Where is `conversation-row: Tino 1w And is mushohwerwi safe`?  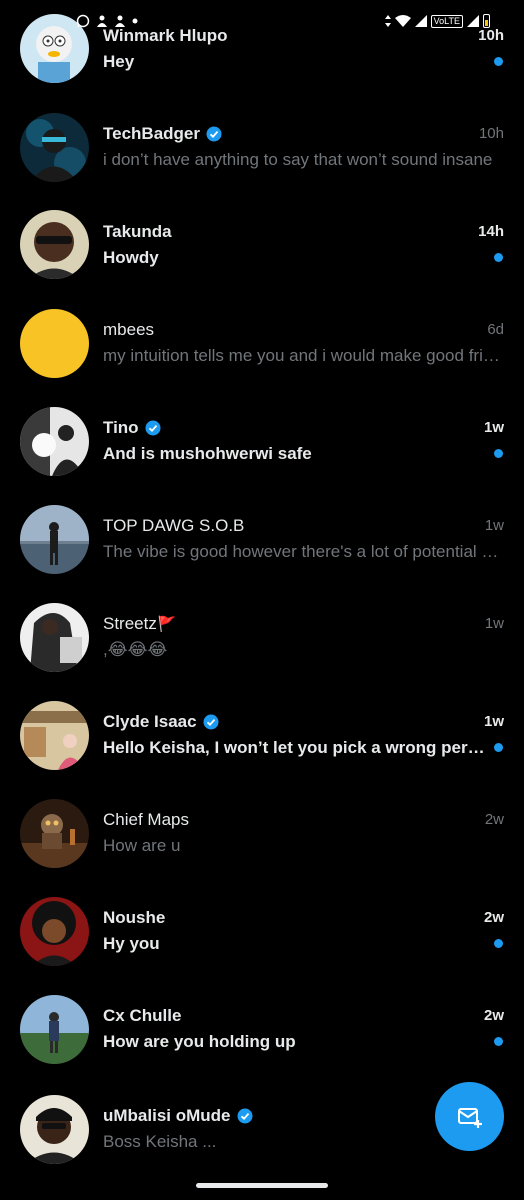 conversation-row: Tino 1w And is mushohwerwi safe is located at coordinates (262, 441).